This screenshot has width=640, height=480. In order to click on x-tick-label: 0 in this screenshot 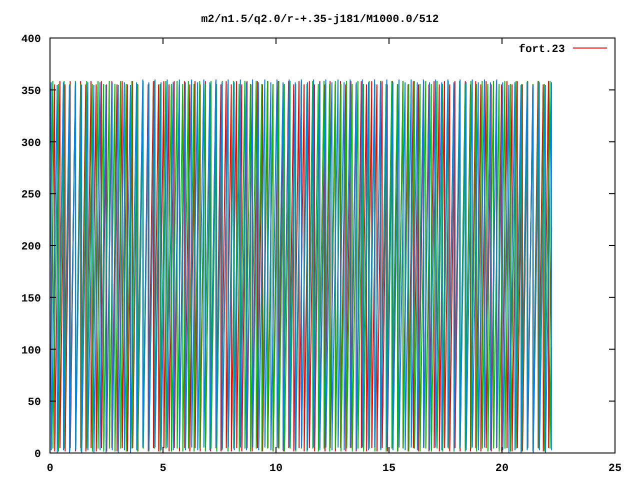, I will do `click(50, 469)`.